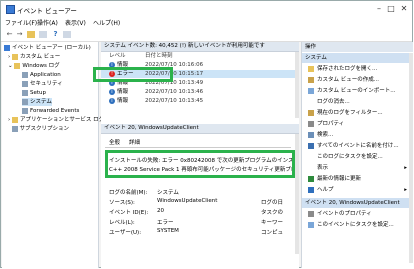 This screenshot has height=269, width=414. Describe the element at coordinates (200, 56) in the screenshot. I see `list-column-header: レベル 日付と時刻` at that location.